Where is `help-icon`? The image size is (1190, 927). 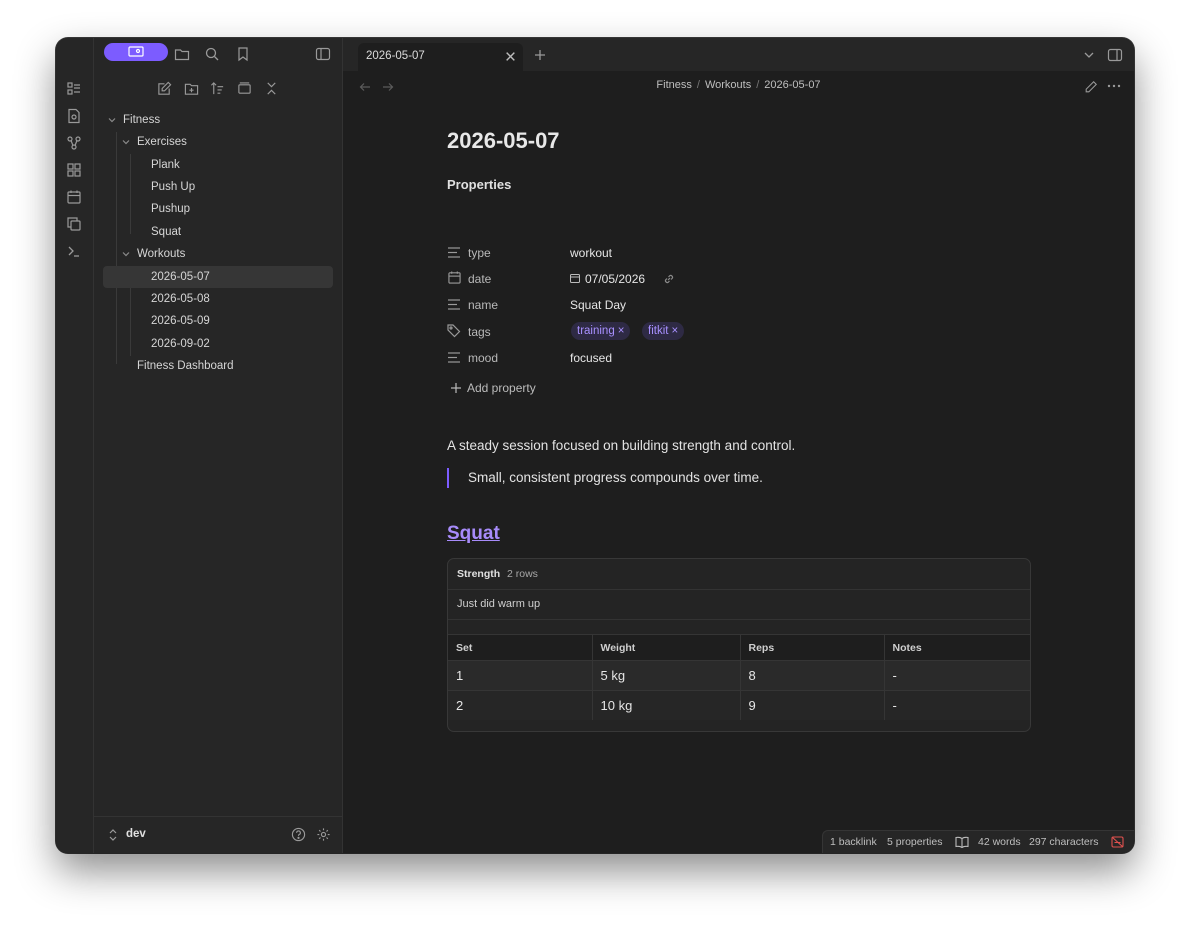 help-icon is located at coordinates (298, 834).